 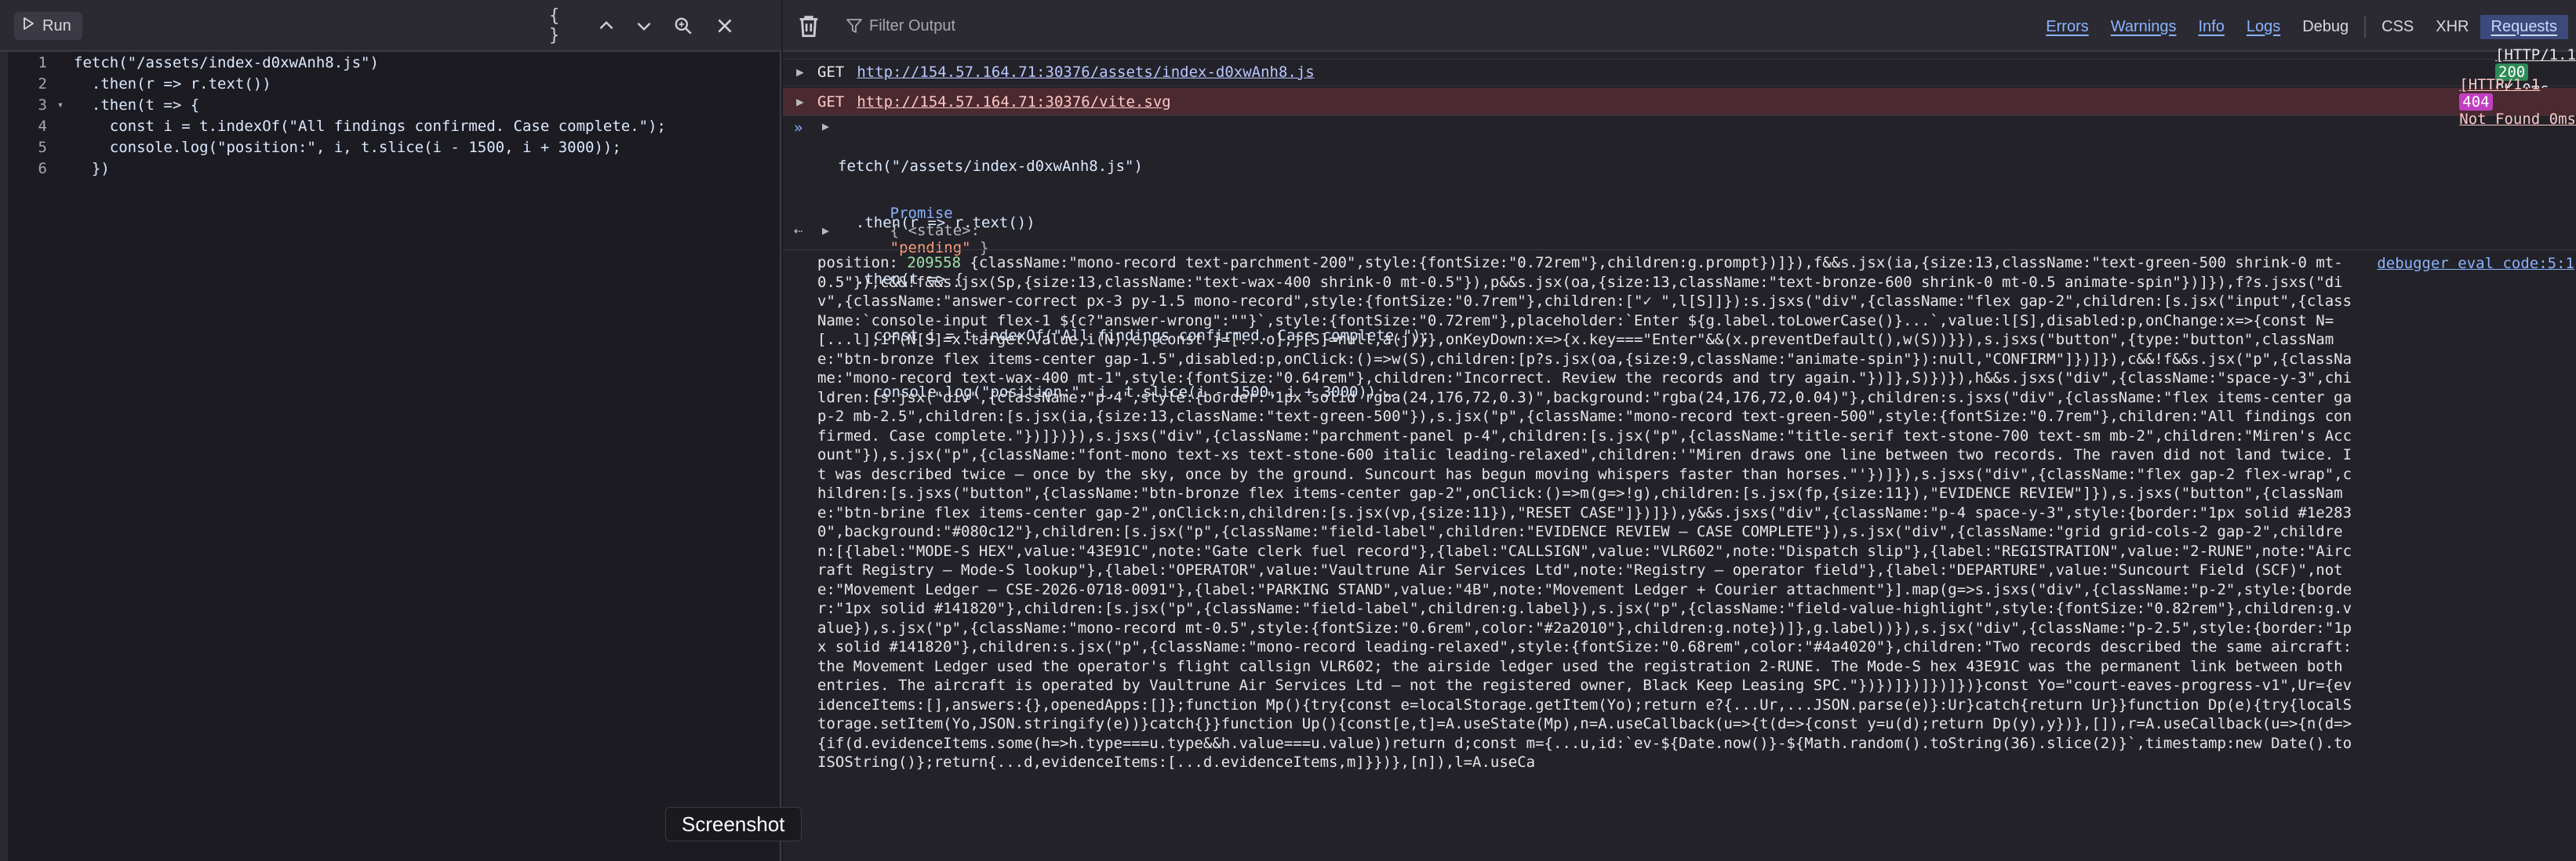 What do you see at coordinates (2067, 27) in the screenshot?
I see `tab-errors: Errors` at bounding box center [2067, 27].